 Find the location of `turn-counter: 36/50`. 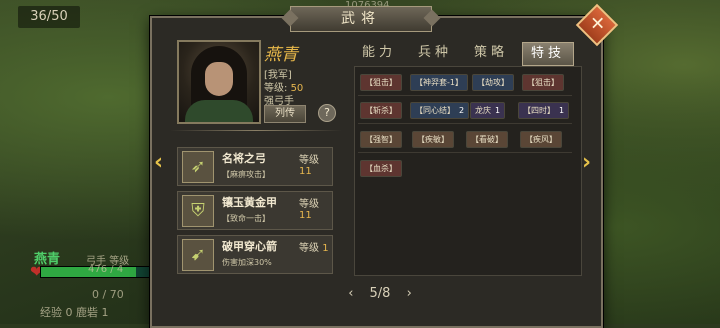

turn-counter: 36/50 is located at coordinates (49, 17).